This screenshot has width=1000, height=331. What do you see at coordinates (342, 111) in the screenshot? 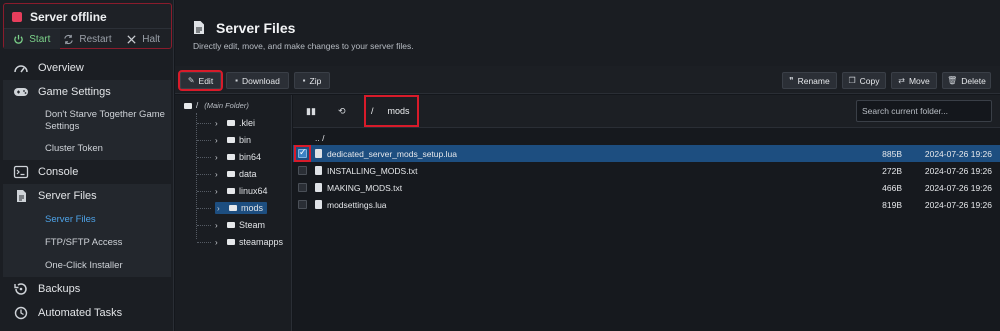
I see `refresh-icon: ⟲` at bounding box center [342, 111].